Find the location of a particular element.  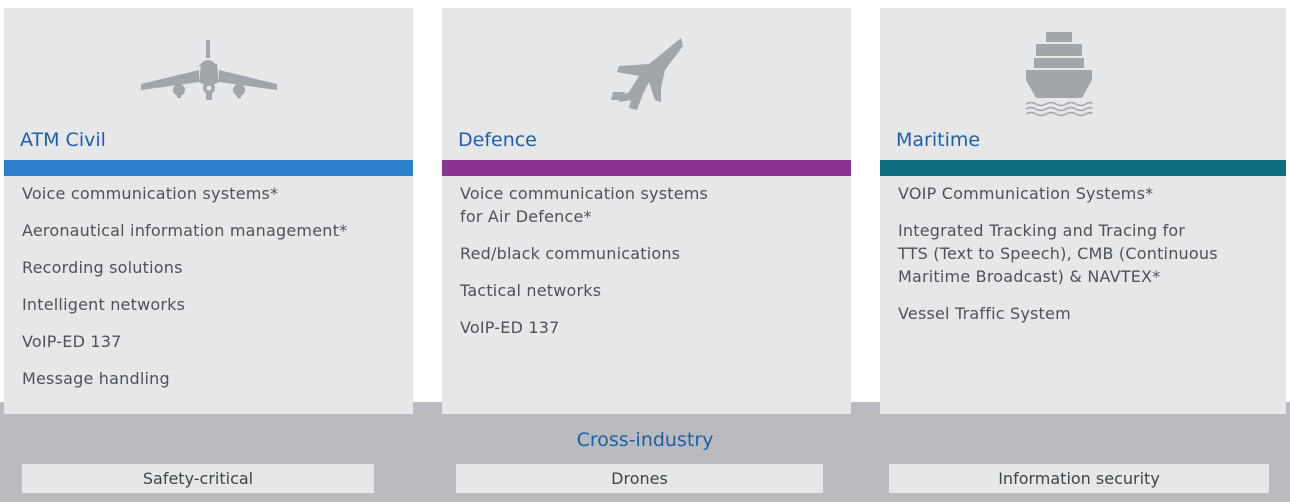

tag-information-security: Information security is located at coordinates (1079, 478).